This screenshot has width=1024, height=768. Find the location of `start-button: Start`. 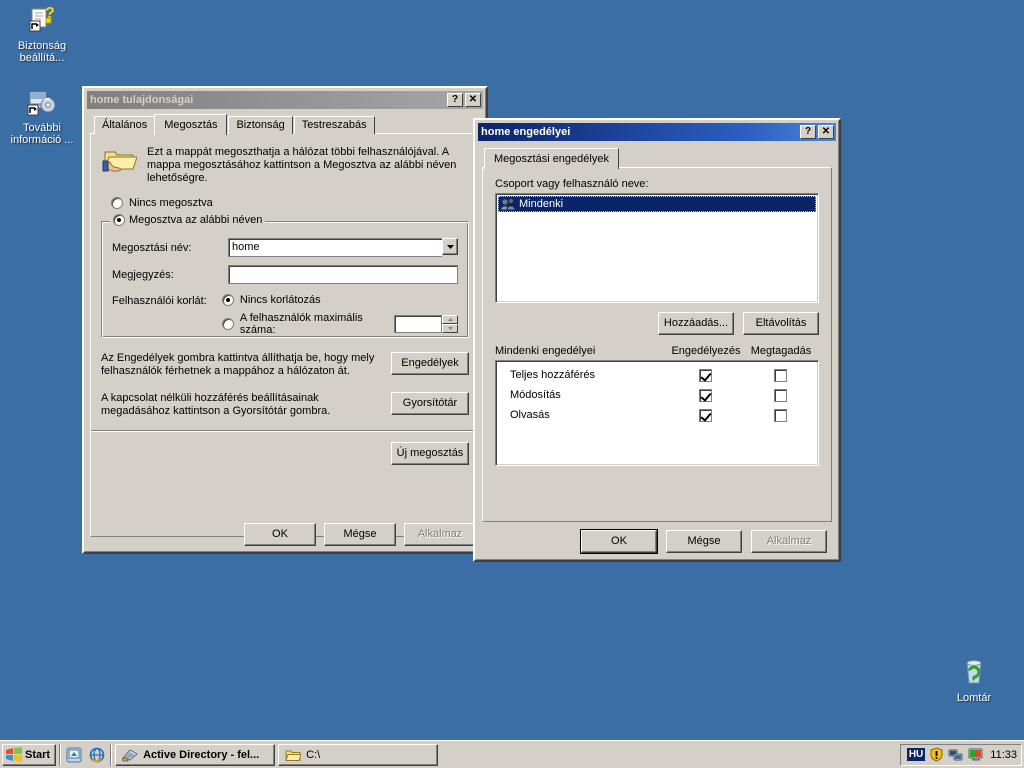

start-button: Start is located at coordinates (29, 754).